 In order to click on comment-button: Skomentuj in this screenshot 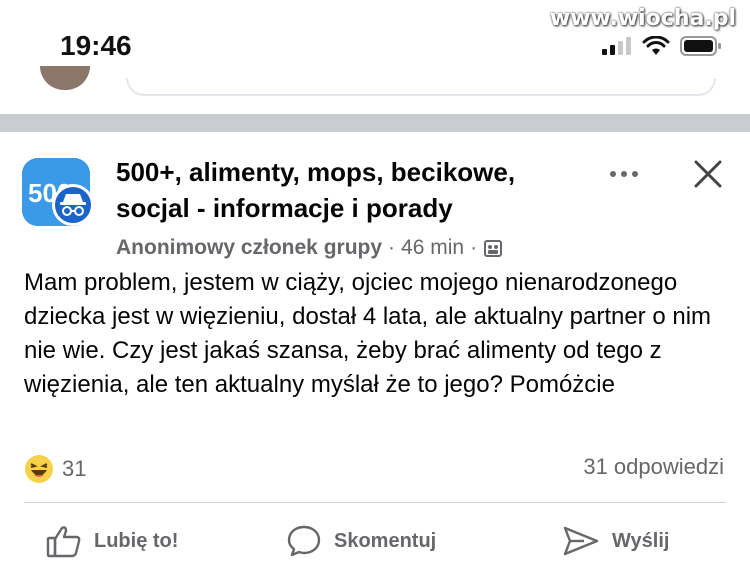, I will do `click(361, 541)`.